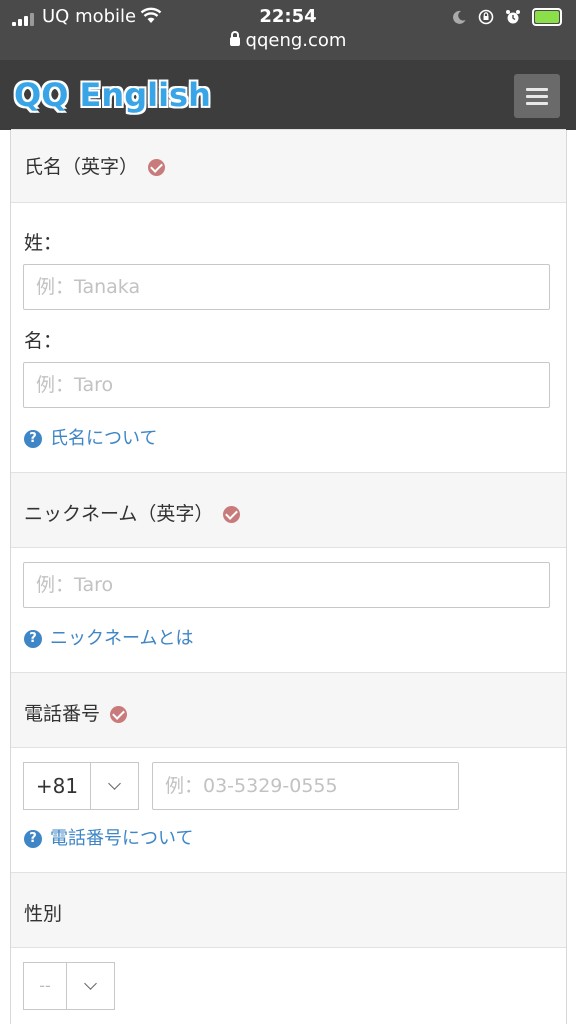  Describe the element at coordinates (234, 38) in the screenshot. I see `lock-icon` at that location.